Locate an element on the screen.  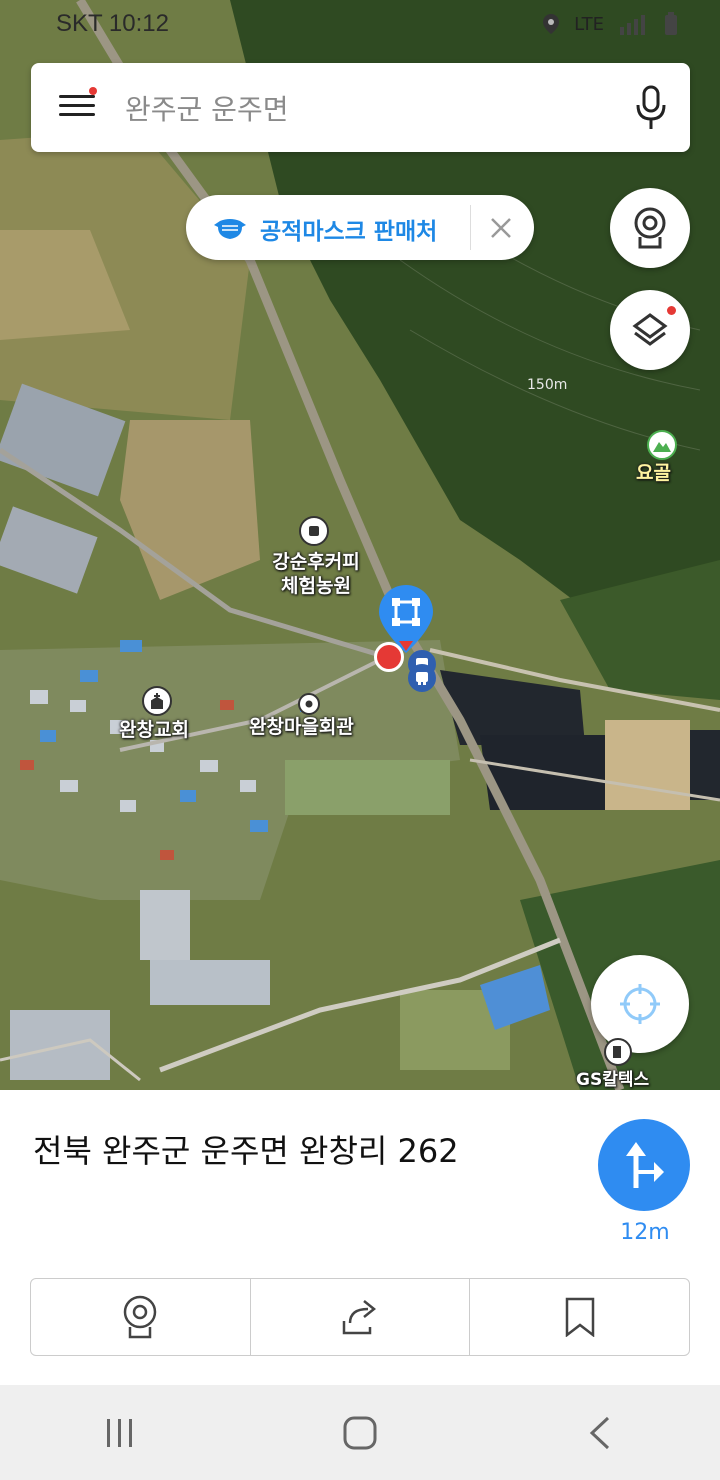
hall-poi-icon is located at coordinates (309, 704).